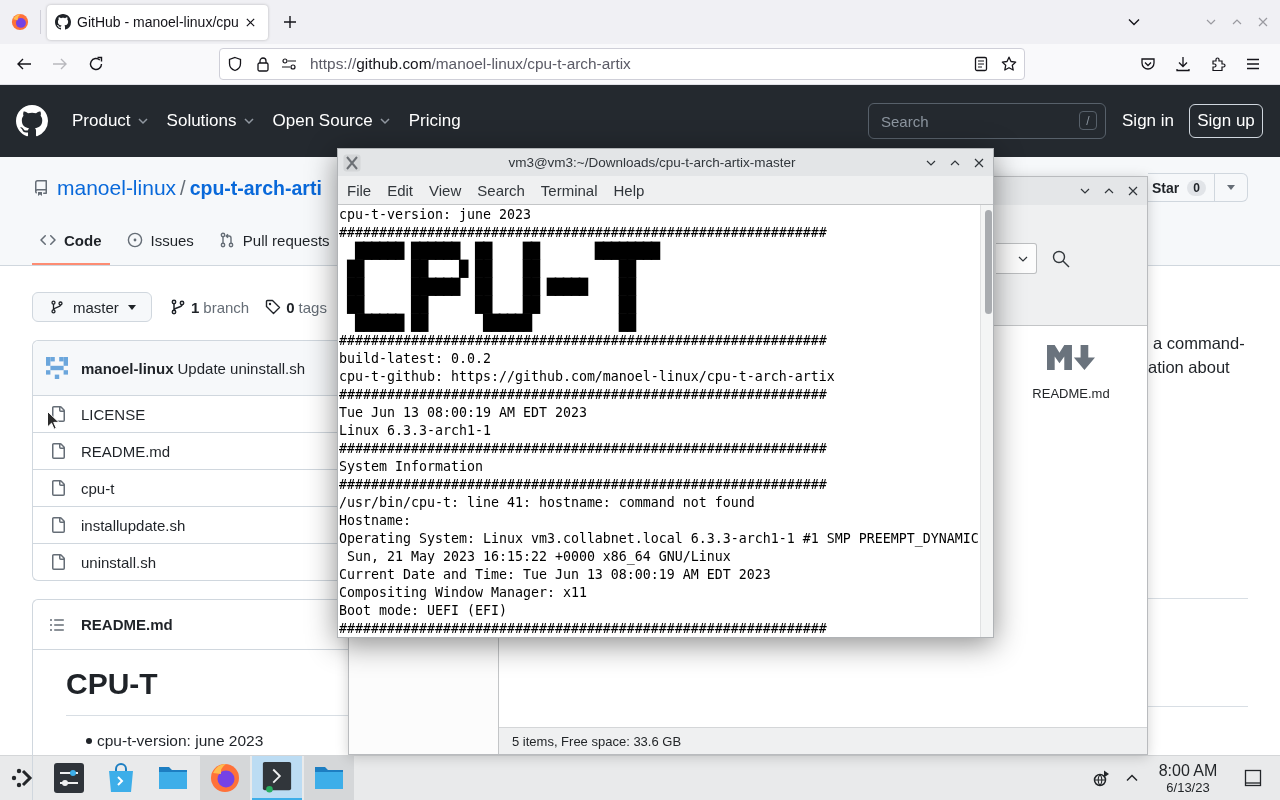 This screenshot has width=1280, height=800. Describe the element at coordinates (127, 624) in the screenshot. I see `readme-title: README.md` at that location.